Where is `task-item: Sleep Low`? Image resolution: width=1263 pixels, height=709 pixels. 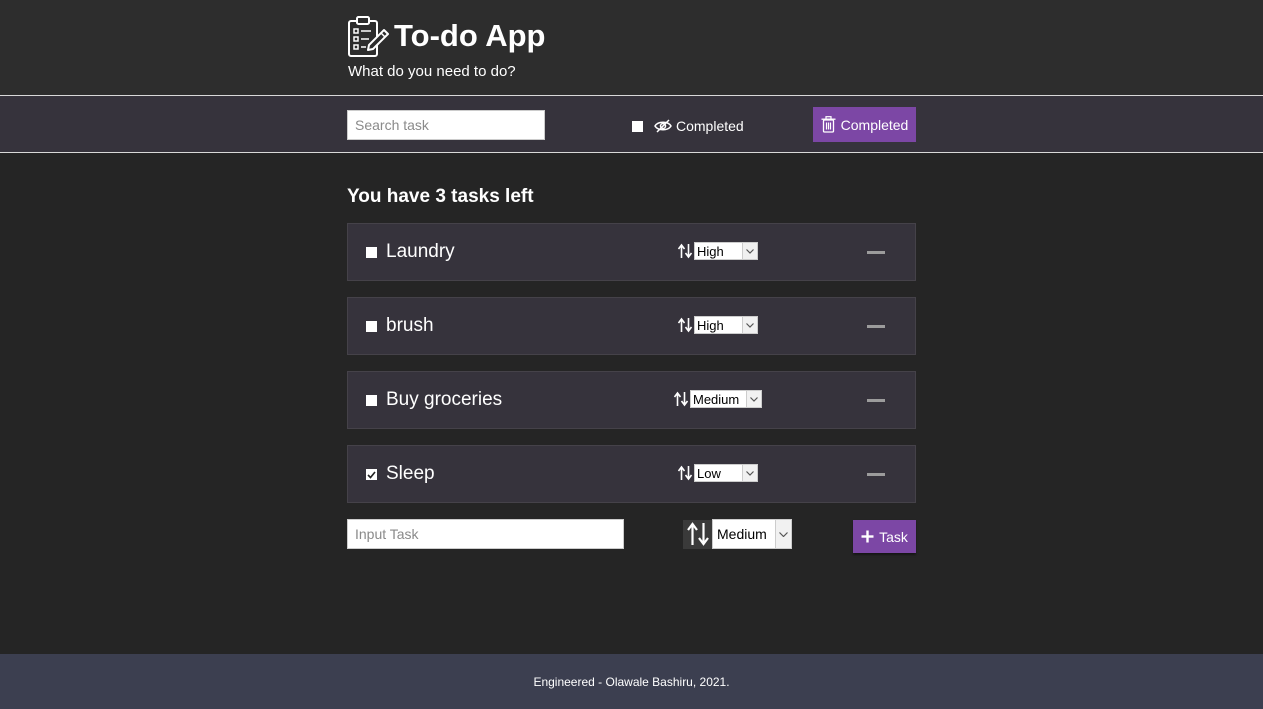
task-item: Sleep Low is located at coordinates (631, 474).